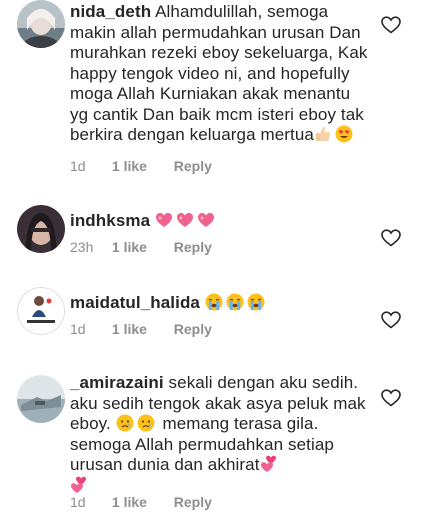 This screenshot has width=425, height=512. What do you see at coordinates (220, 221) in the screenshot?
I see `comment-body: indhksma` at bounding box center [220, 221].